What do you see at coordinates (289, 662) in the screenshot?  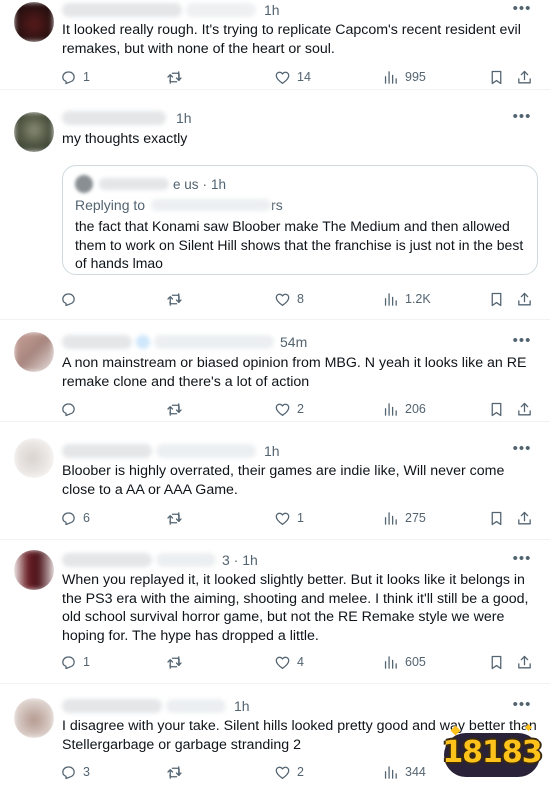 I see `like-button: 4` at bounding box center [289, 662].